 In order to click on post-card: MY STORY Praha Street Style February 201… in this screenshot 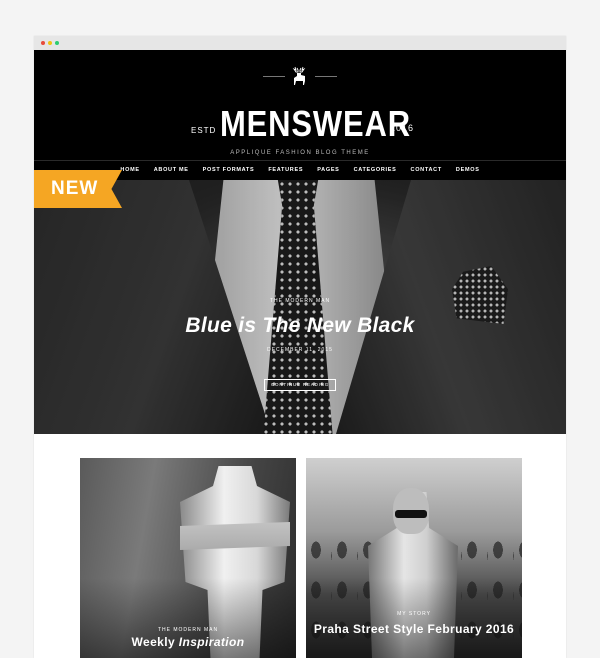, I will do `click(414, 558)`.